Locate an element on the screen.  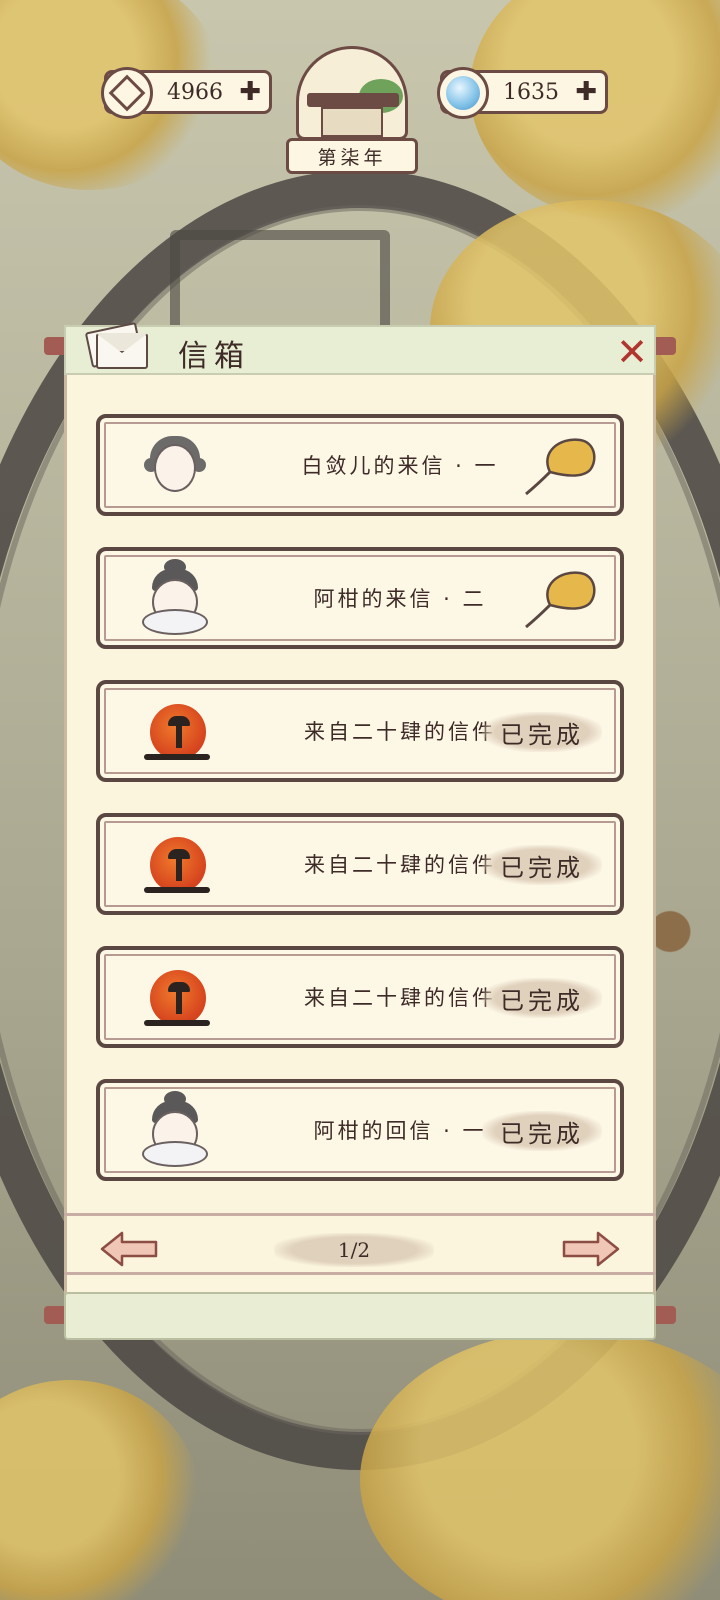
coins-value: 4966 is located at coordinates (195, 92).